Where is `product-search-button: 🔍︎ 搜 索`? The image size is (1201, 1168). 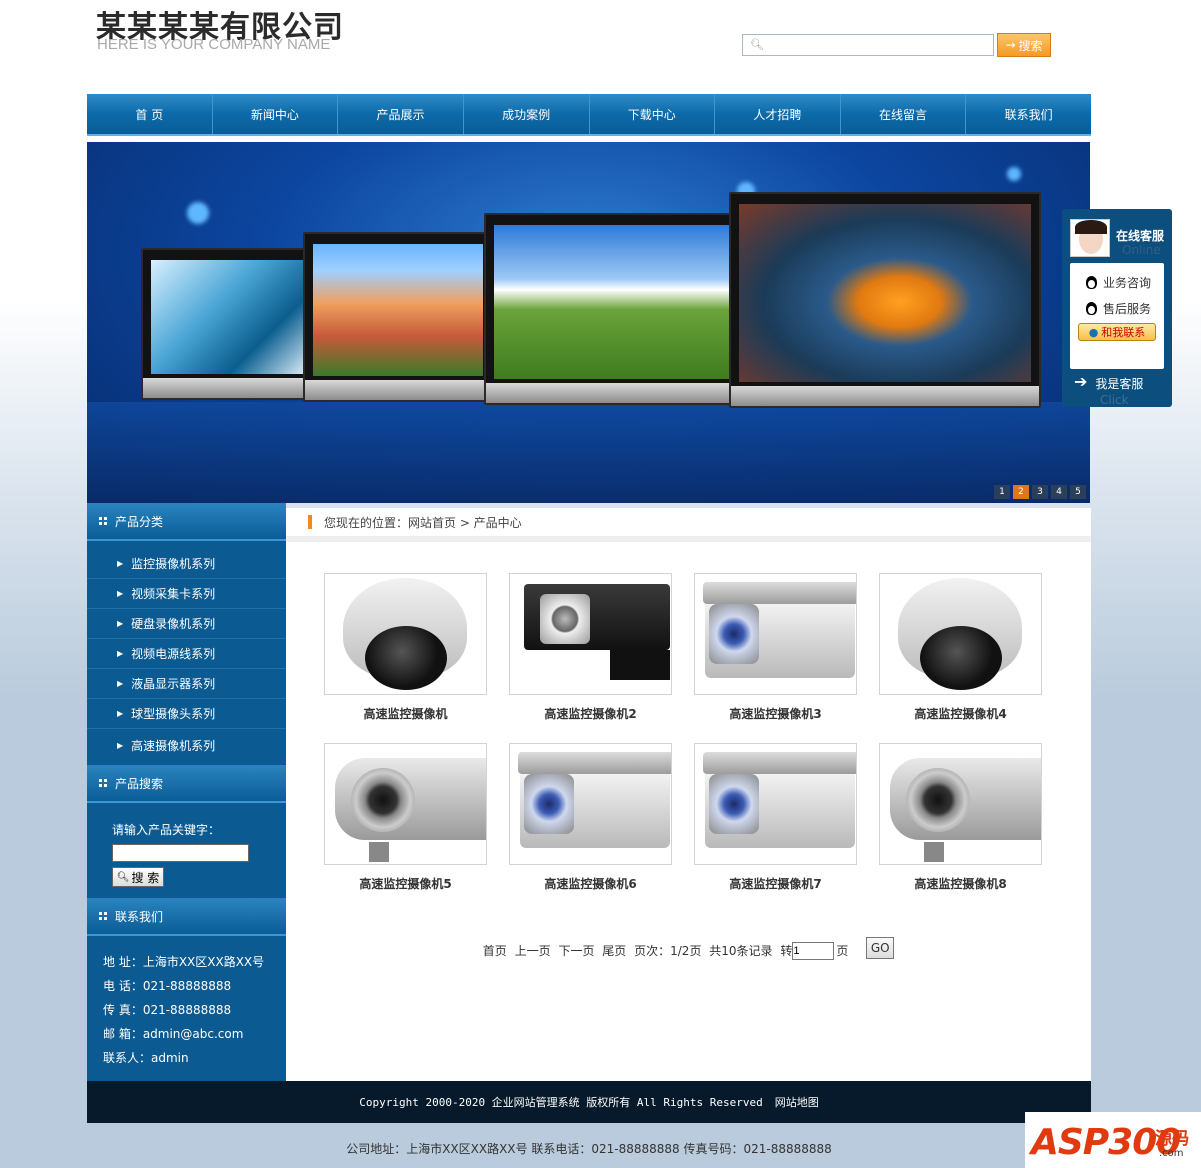 product-search-button: 🔍︎ 搜 索 is located at coordinates (138, 877).